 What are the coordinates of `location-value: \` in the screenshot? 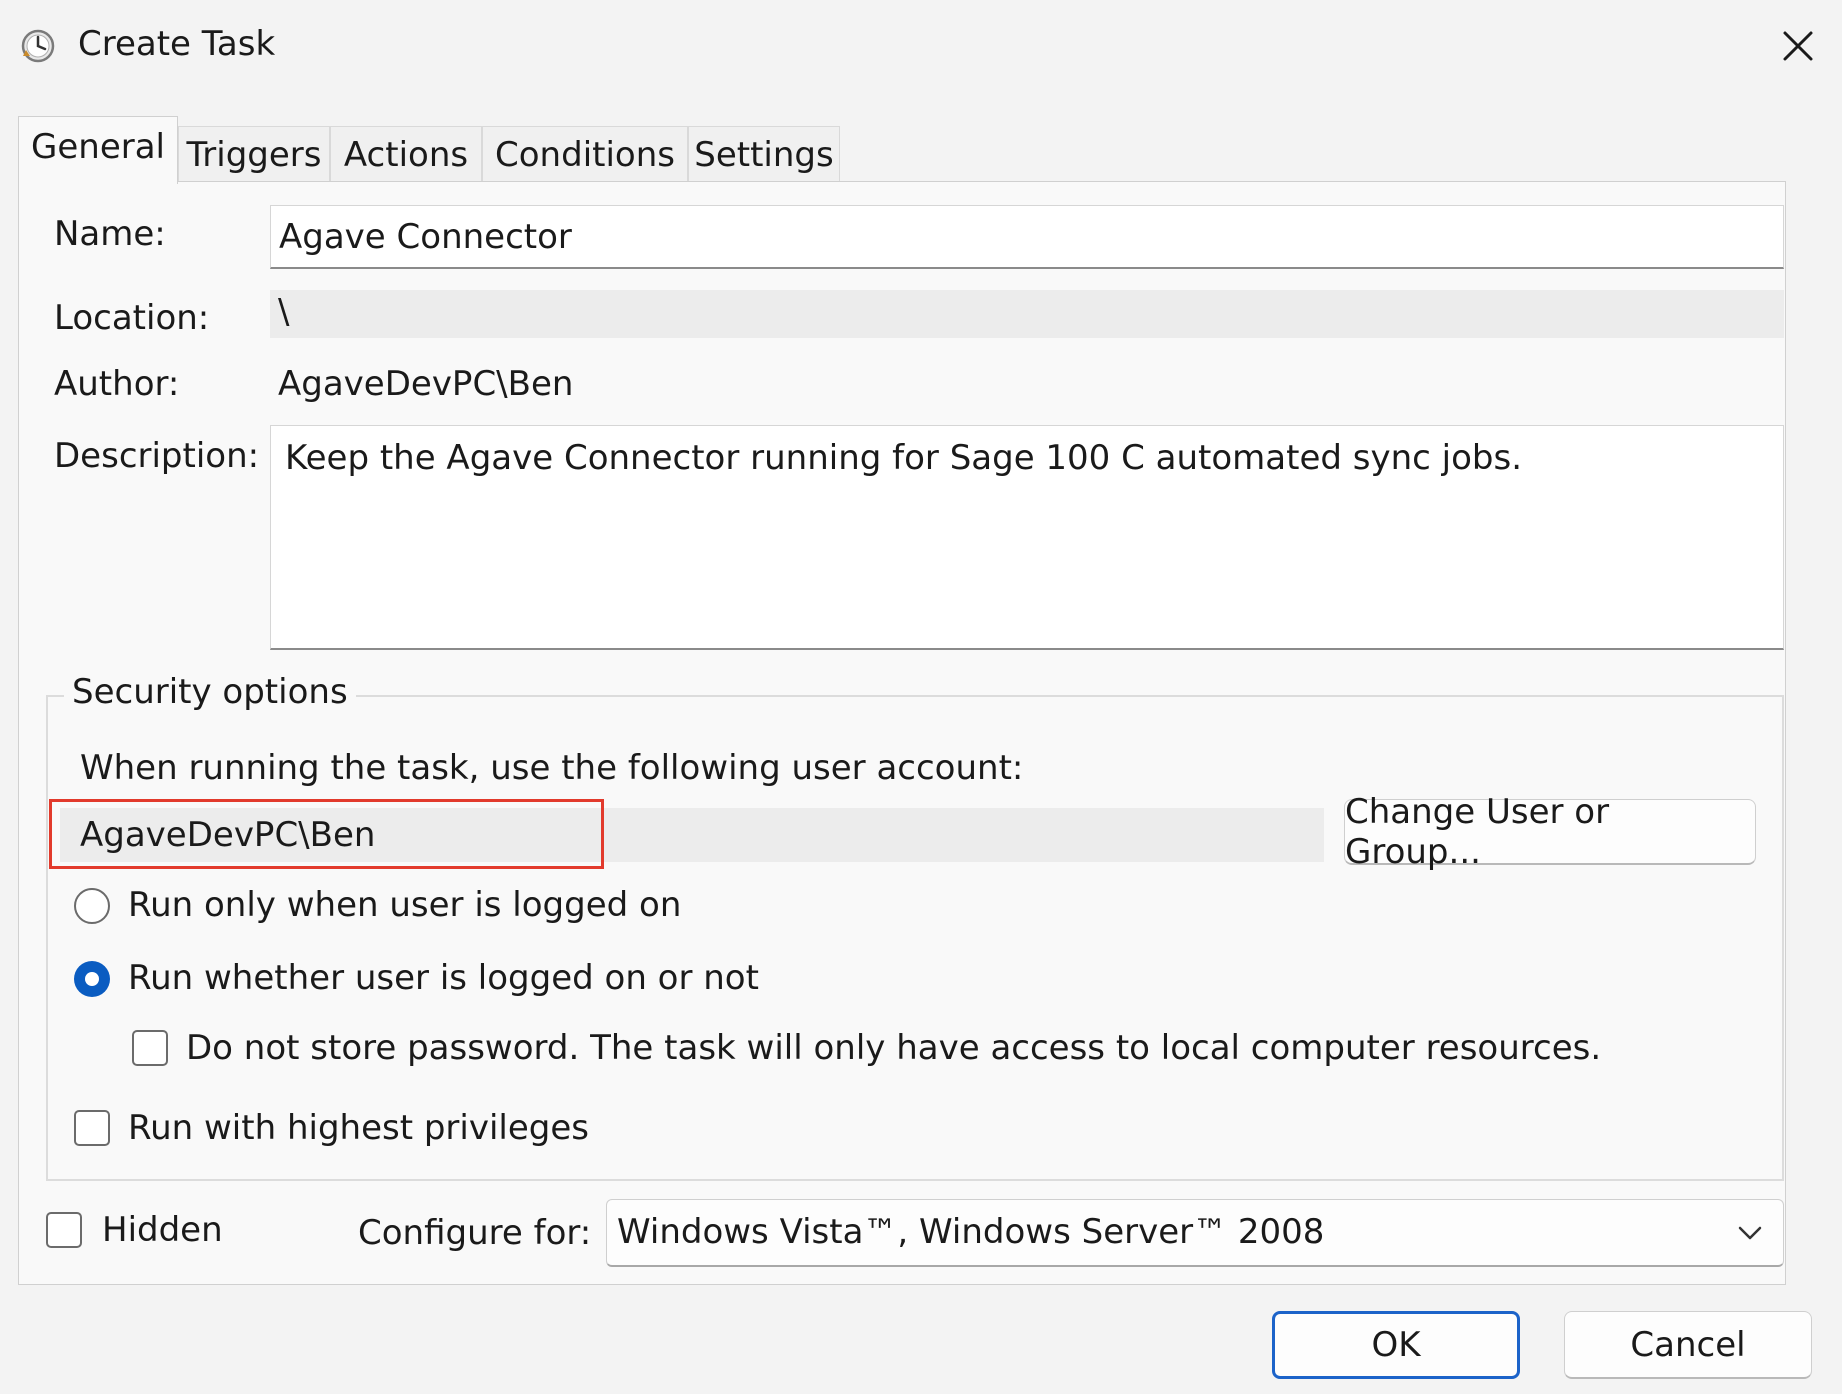 It's located at (1027, 314).